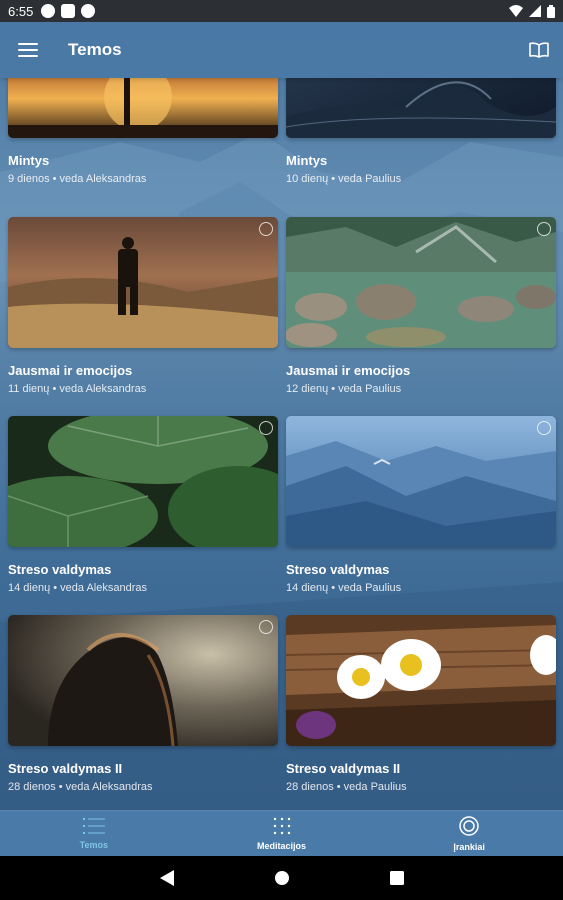 The height and width of the screenshot is (900, 563). I want to click on status-time: 6:55, so click(21, 11).